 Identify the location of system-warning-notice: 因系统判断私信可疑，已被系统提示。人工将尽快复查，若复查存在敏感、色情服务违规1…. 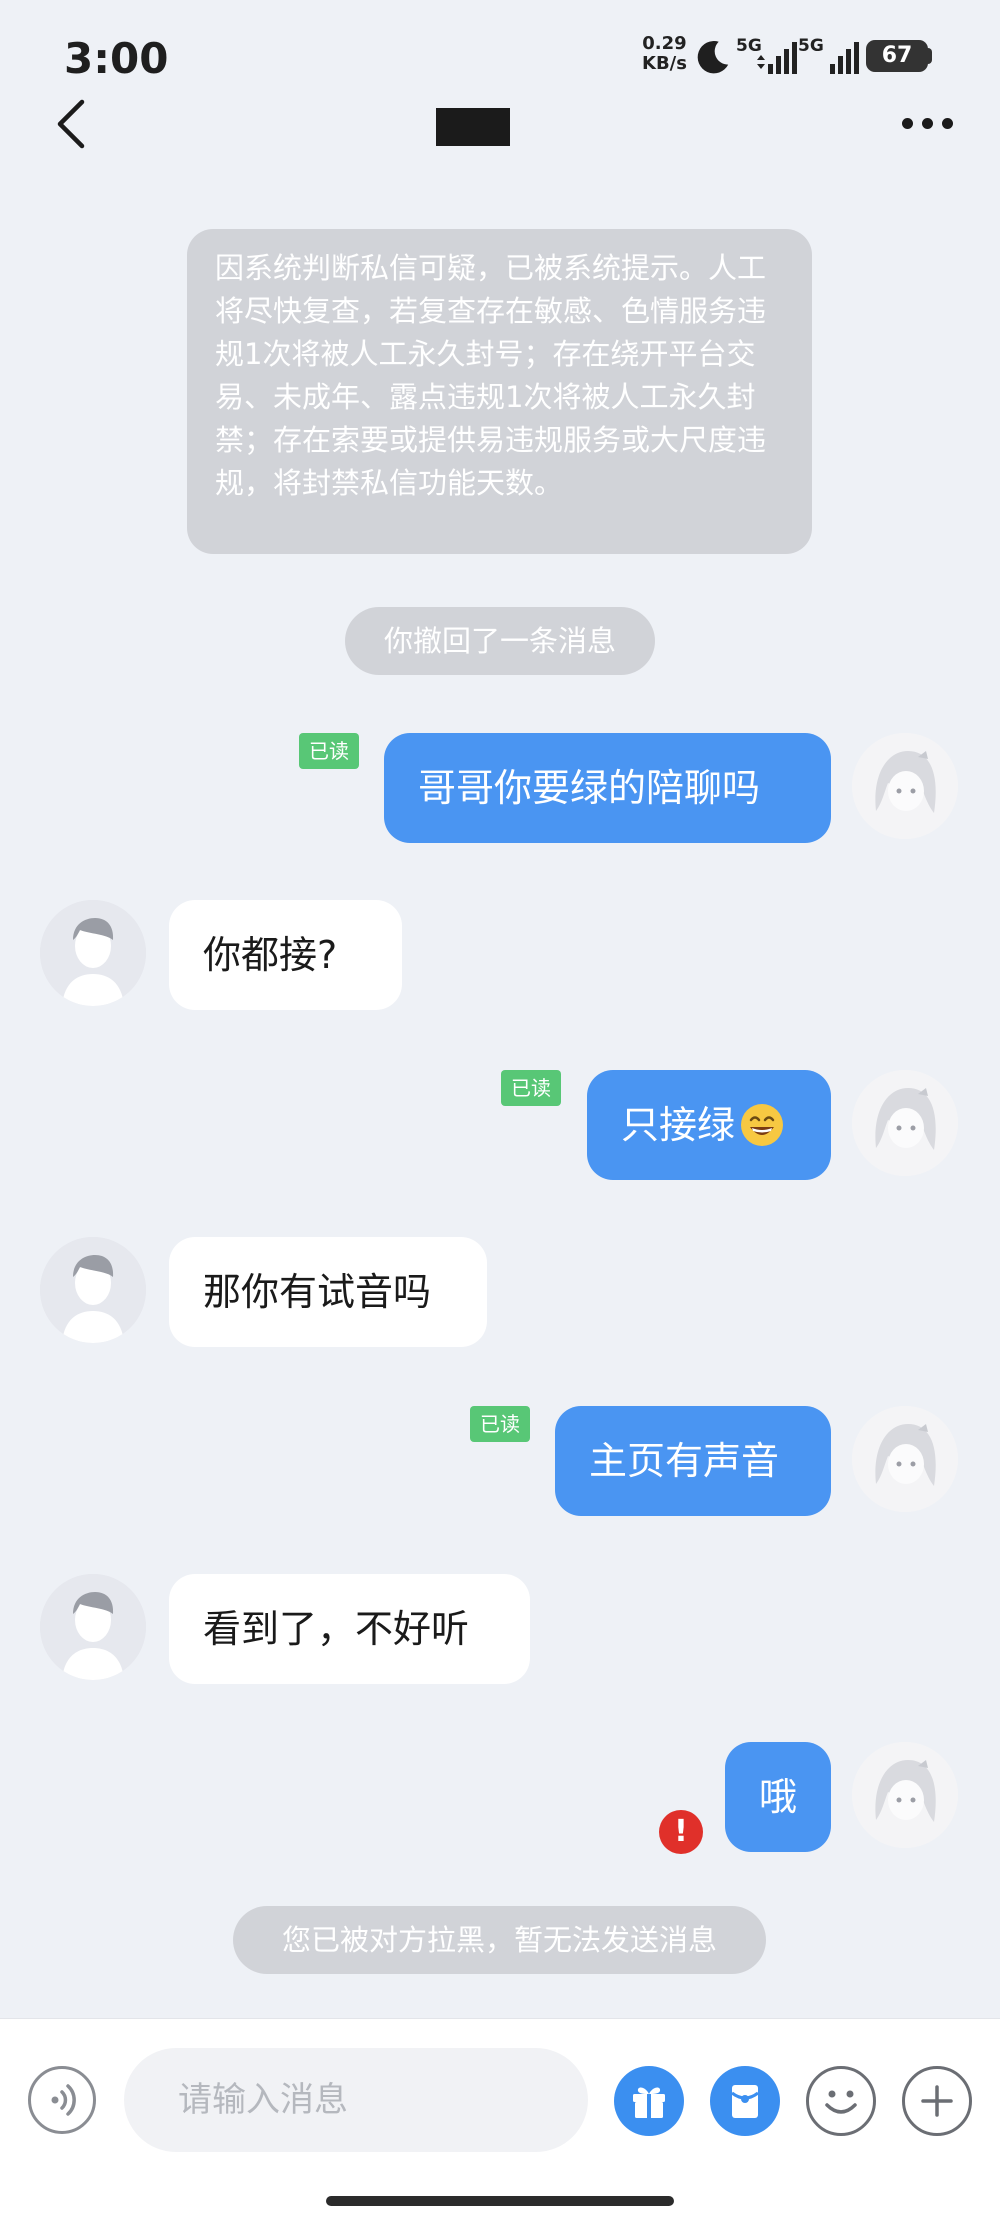
(499, 391).